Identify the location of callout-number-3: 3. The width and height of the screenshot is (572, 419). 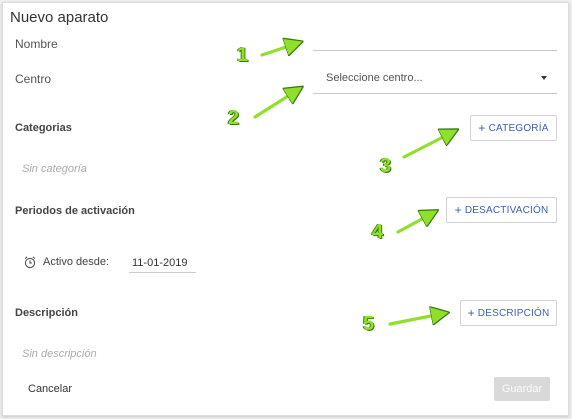
(386, 166).